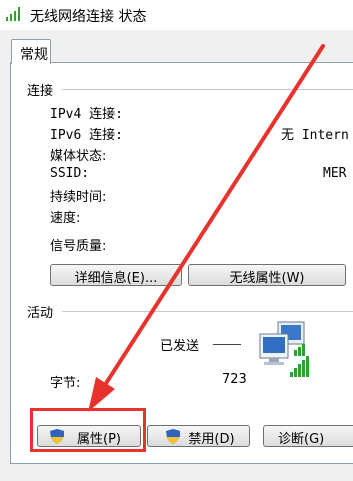 Image resolution: width=353 pixels, height=481 pixels. I want to click on tab-general: 常规, so click(31, 51).